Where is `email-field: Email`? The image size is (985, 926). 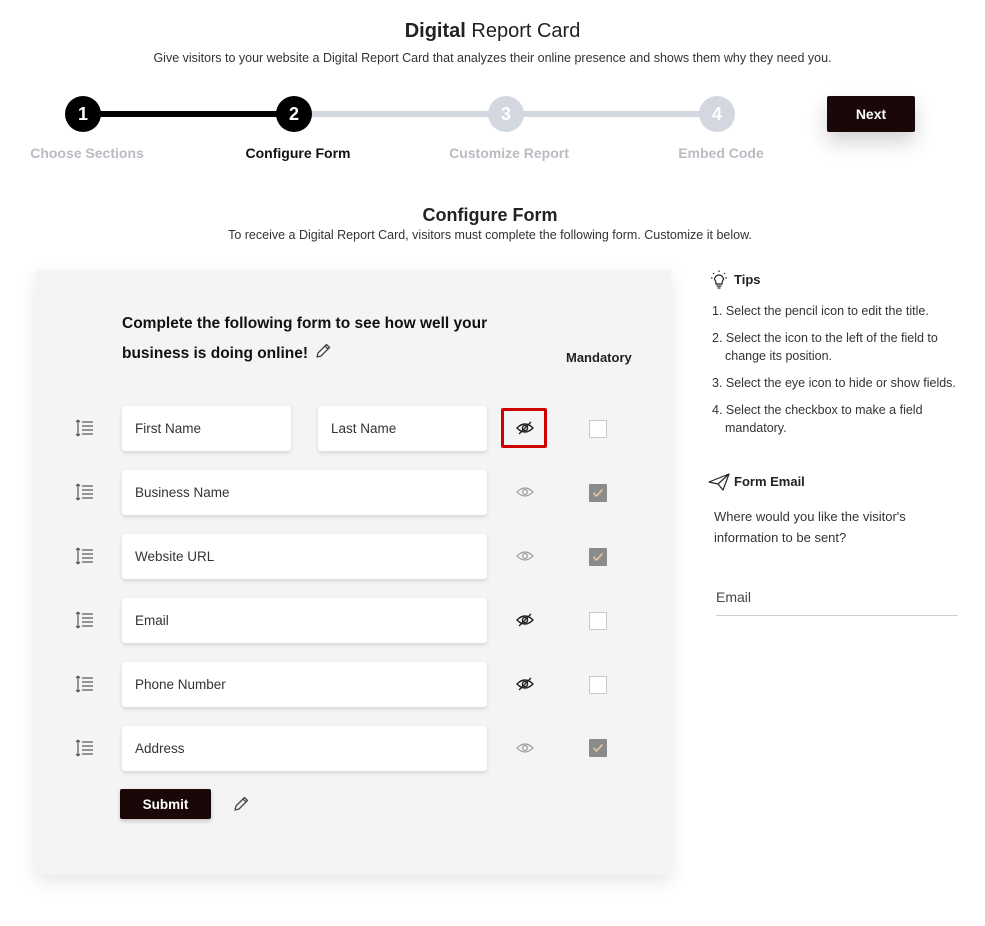 email-field: Email is located at coordinates (304, 620).